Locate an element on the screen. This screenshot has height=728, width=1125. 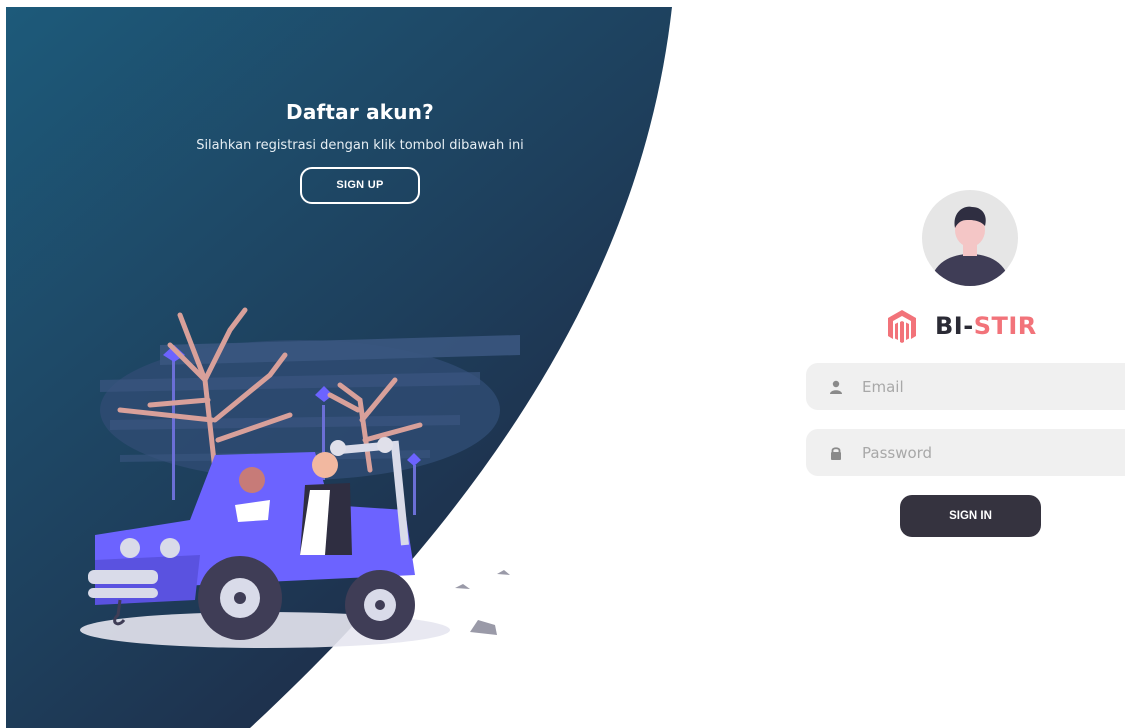
left-border is located at coordinates (3, 364).